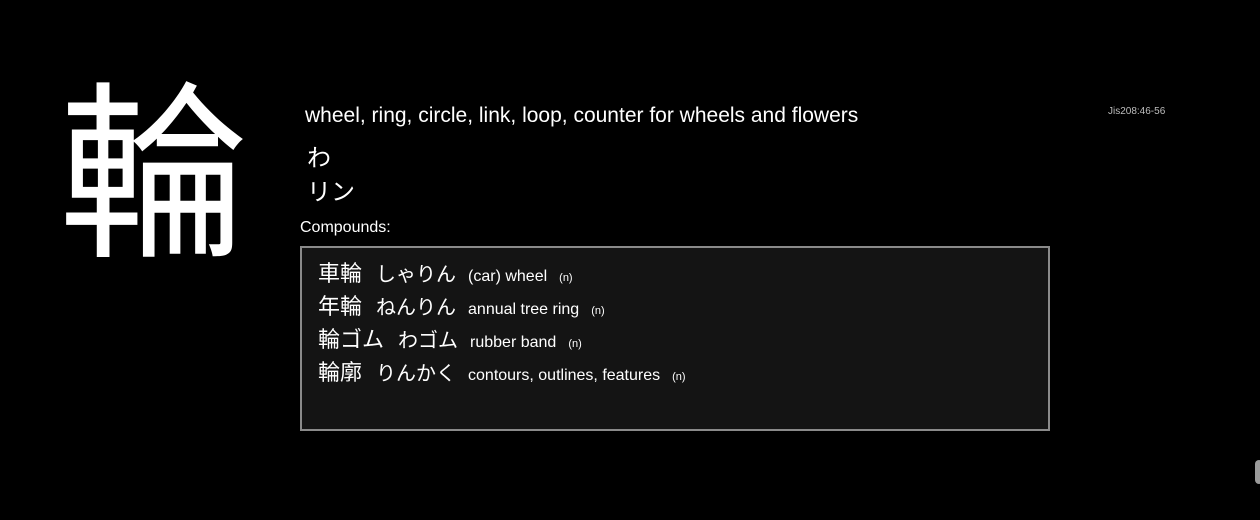 The height and width of the screenshot is (520, 1260). Describe the element at coordinates (340, 373) in the screenshot. I see `compound-word: 輪廓` at that location.